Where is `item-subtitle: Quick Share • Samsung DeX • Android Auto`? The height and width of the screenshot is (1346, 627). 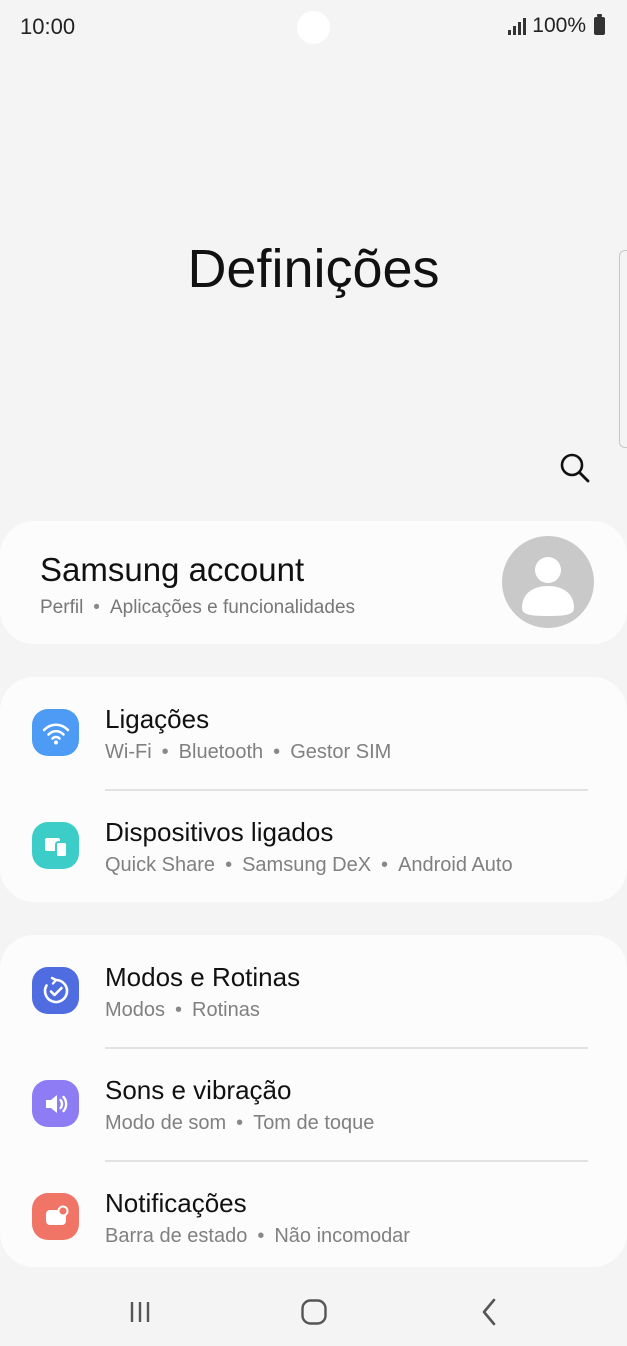
item-subtitle: Quick Share • Samsung DeX • Android Auto is located at coordinates (309, 865).